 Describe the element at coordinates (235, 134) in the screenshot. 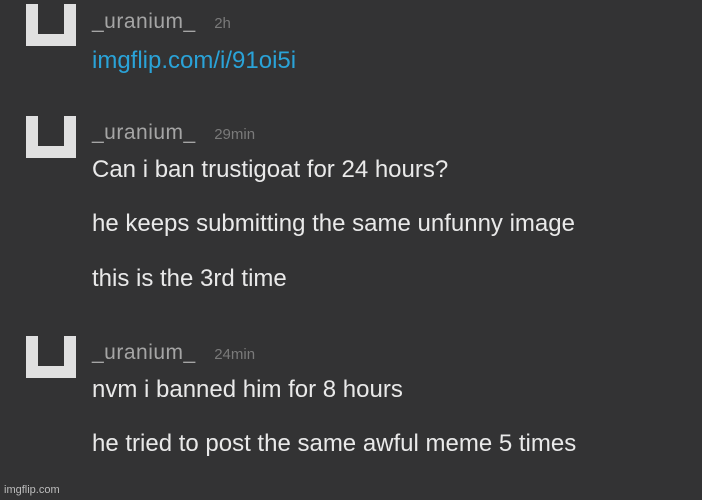

I see `timestamp: 29min` at that location.